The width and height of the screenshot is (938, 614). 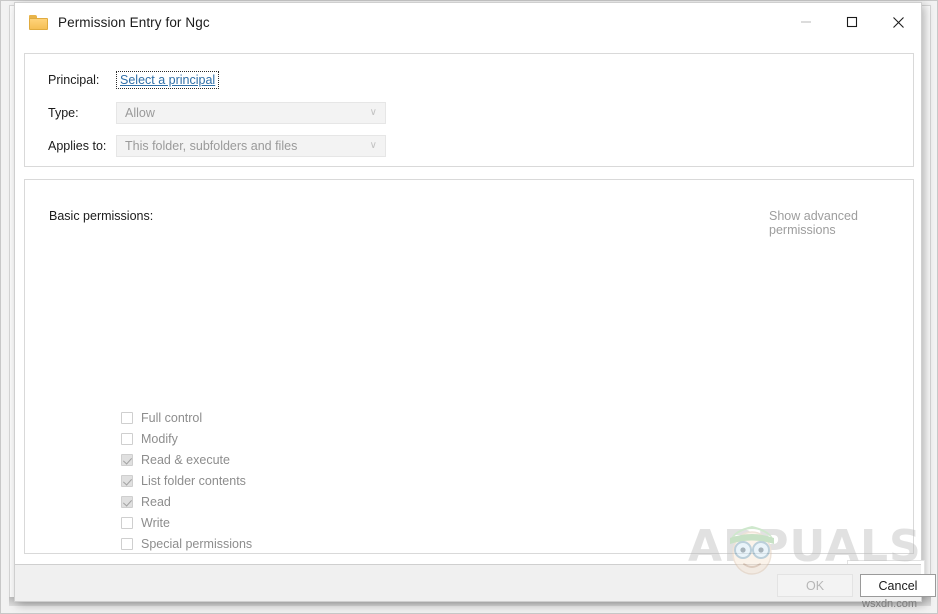 What do you see at coordinates (186, 522) in the screenshot?
I see `permission-row: Write` at bounding box center [186, 522].